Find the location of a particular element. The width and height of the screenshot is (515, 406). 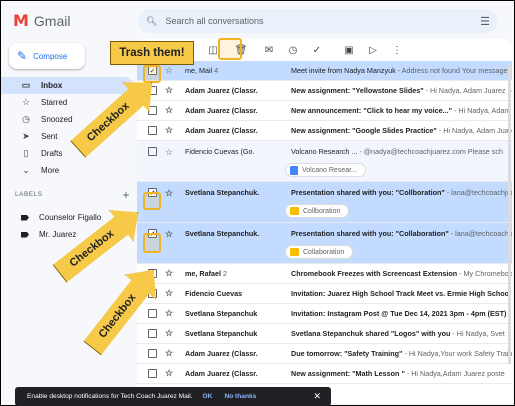

search-bar: 🔍︎ Search all conversations ☰ is located at coordinates (318, 21).